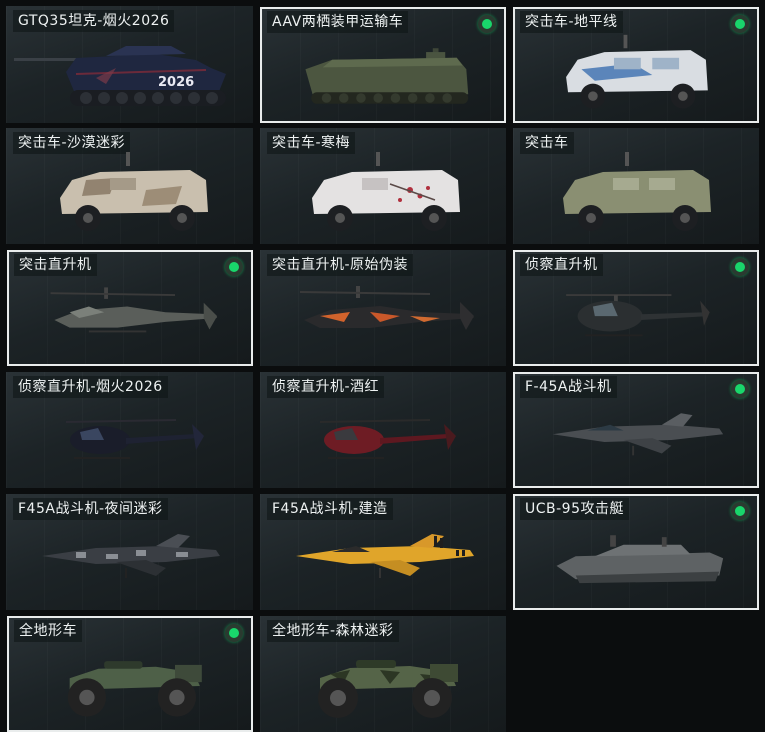 The image size is (765, 732). I want to click on vehicle-card-assault-vehicle-horizon: 突击车-地平线, so click(636, 65).